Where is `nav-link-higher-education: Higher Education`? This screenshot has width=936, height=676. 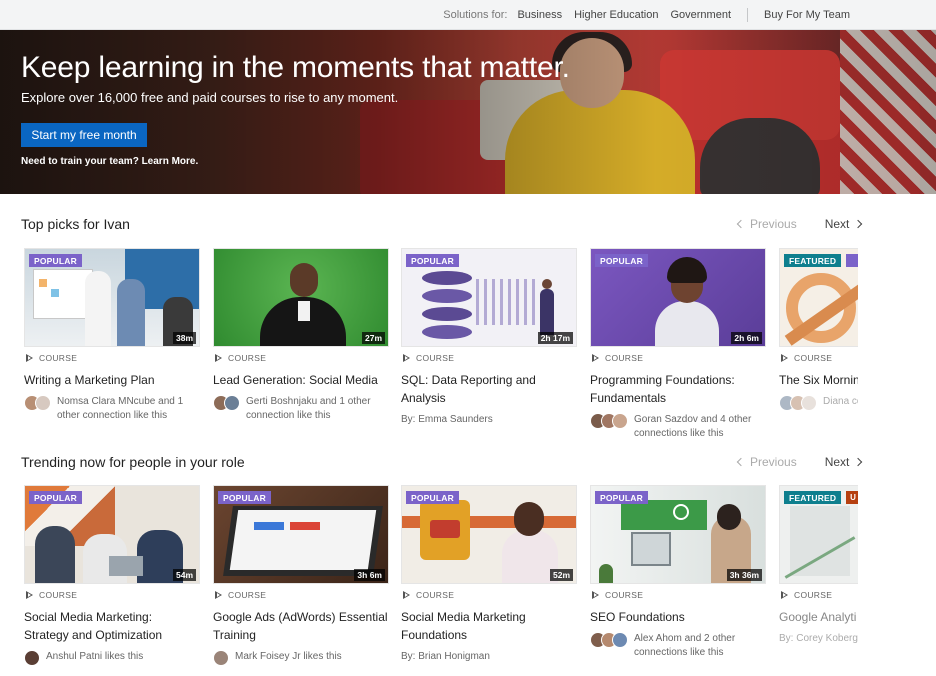 nav-link-higher-education: Higher Education is located at coordinates (616, 15).